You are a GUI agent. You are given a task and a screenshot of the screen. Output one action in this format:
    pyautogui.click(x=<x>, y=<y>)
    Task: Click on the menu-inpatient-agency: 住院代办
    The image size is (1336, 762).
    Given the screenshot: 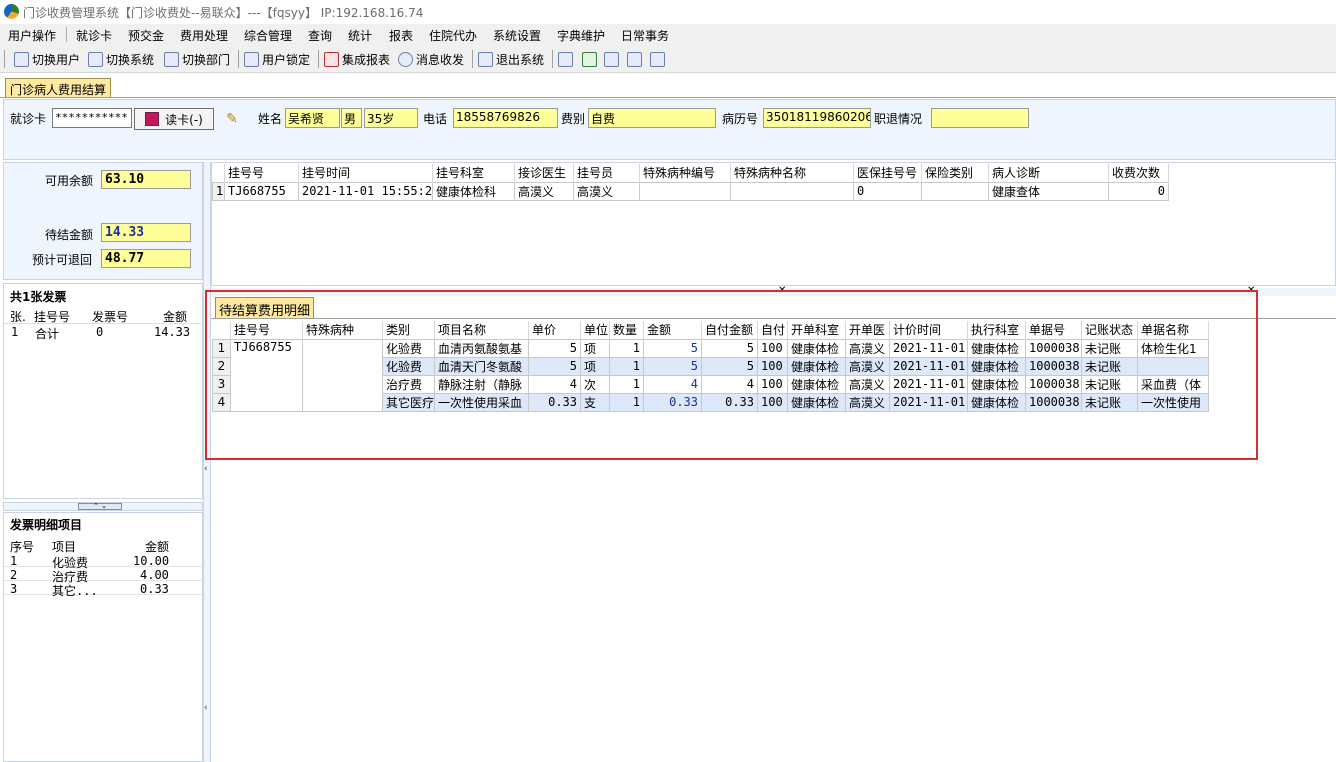 What is the action you would take?
    pyautogui.click(x=453, y=35)
    